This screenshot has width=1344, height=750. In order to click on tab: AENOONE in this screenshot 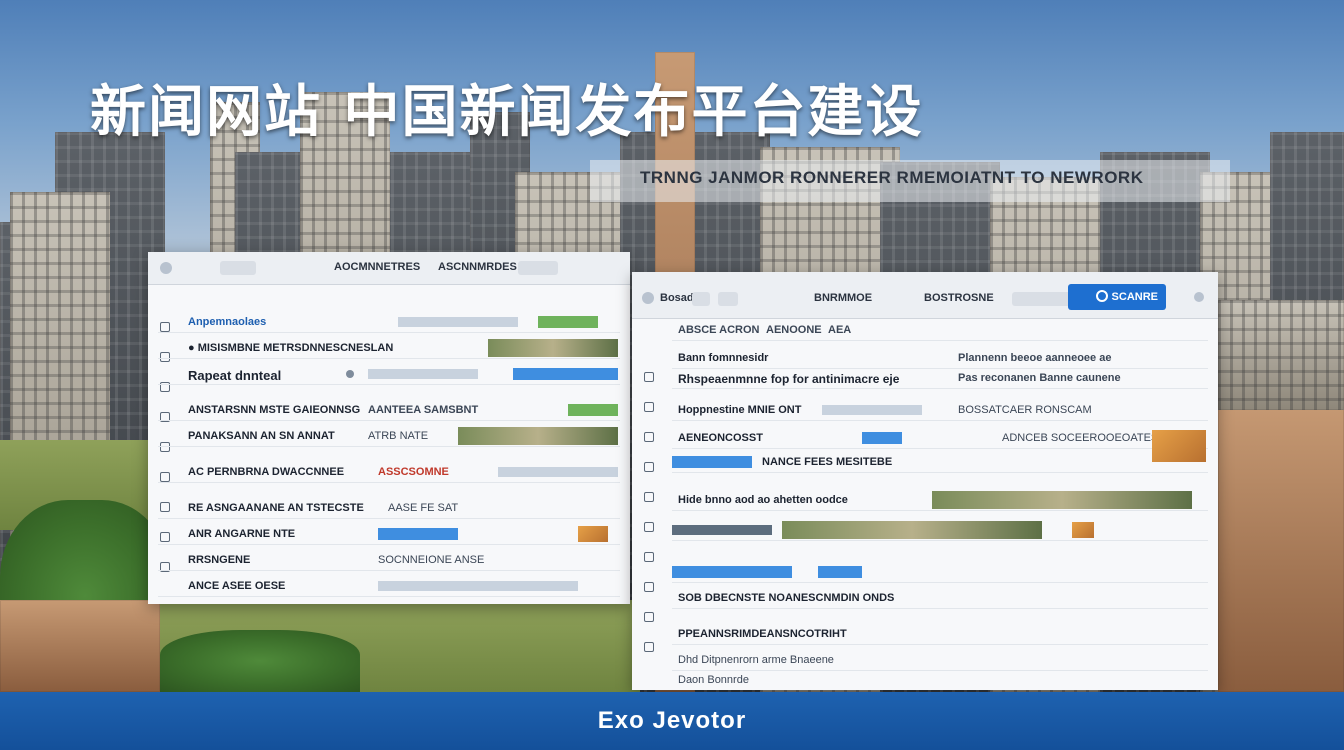, I will do `click(794, 330)`.